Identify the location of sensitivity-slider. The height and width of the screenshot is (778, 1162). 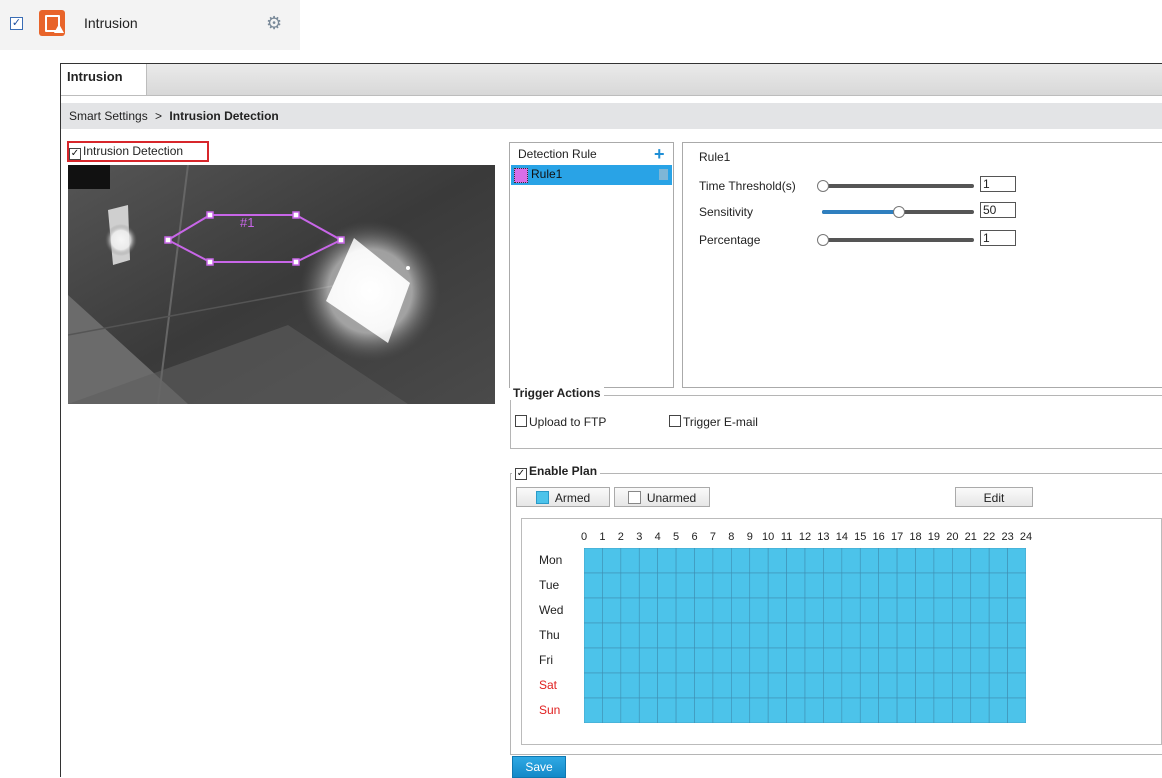
(898, 212).